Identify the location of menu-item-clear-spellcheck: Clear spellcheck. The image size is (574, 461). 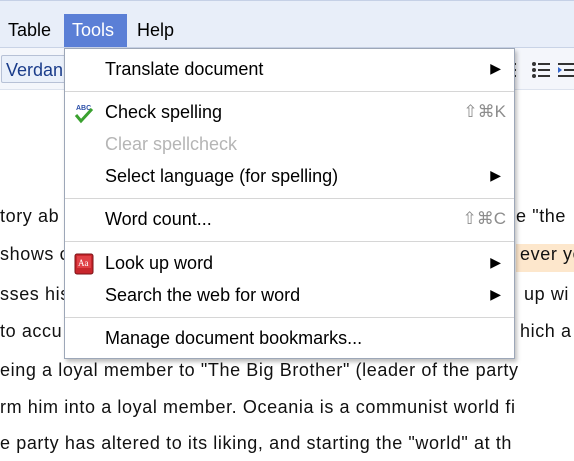
(289, 145).